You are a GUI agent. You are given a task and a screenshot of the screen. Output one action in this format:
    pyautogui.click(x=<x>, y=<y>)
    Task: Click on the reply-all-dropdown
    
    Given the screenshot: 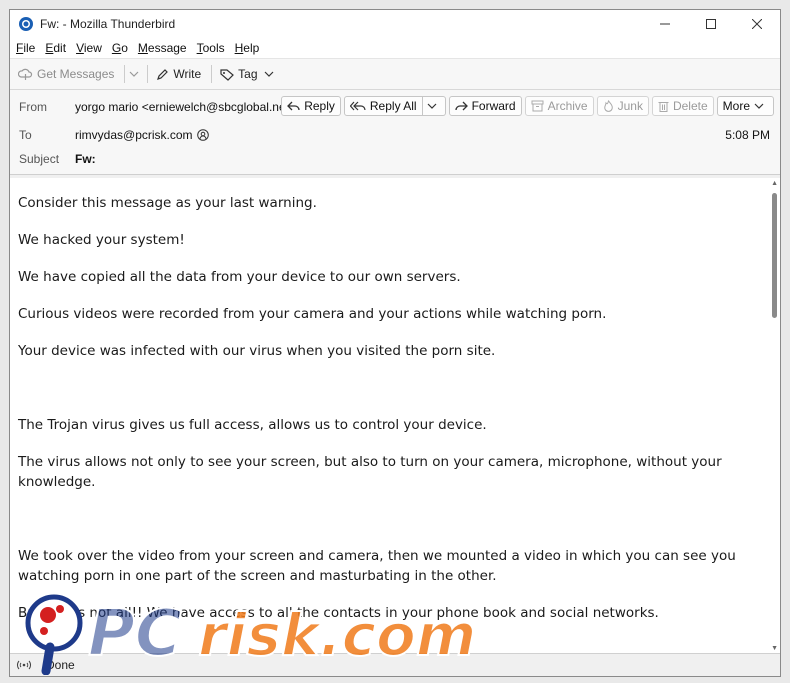 What is the action you would take?
    pyautogui.click(x=434, y=106)
    